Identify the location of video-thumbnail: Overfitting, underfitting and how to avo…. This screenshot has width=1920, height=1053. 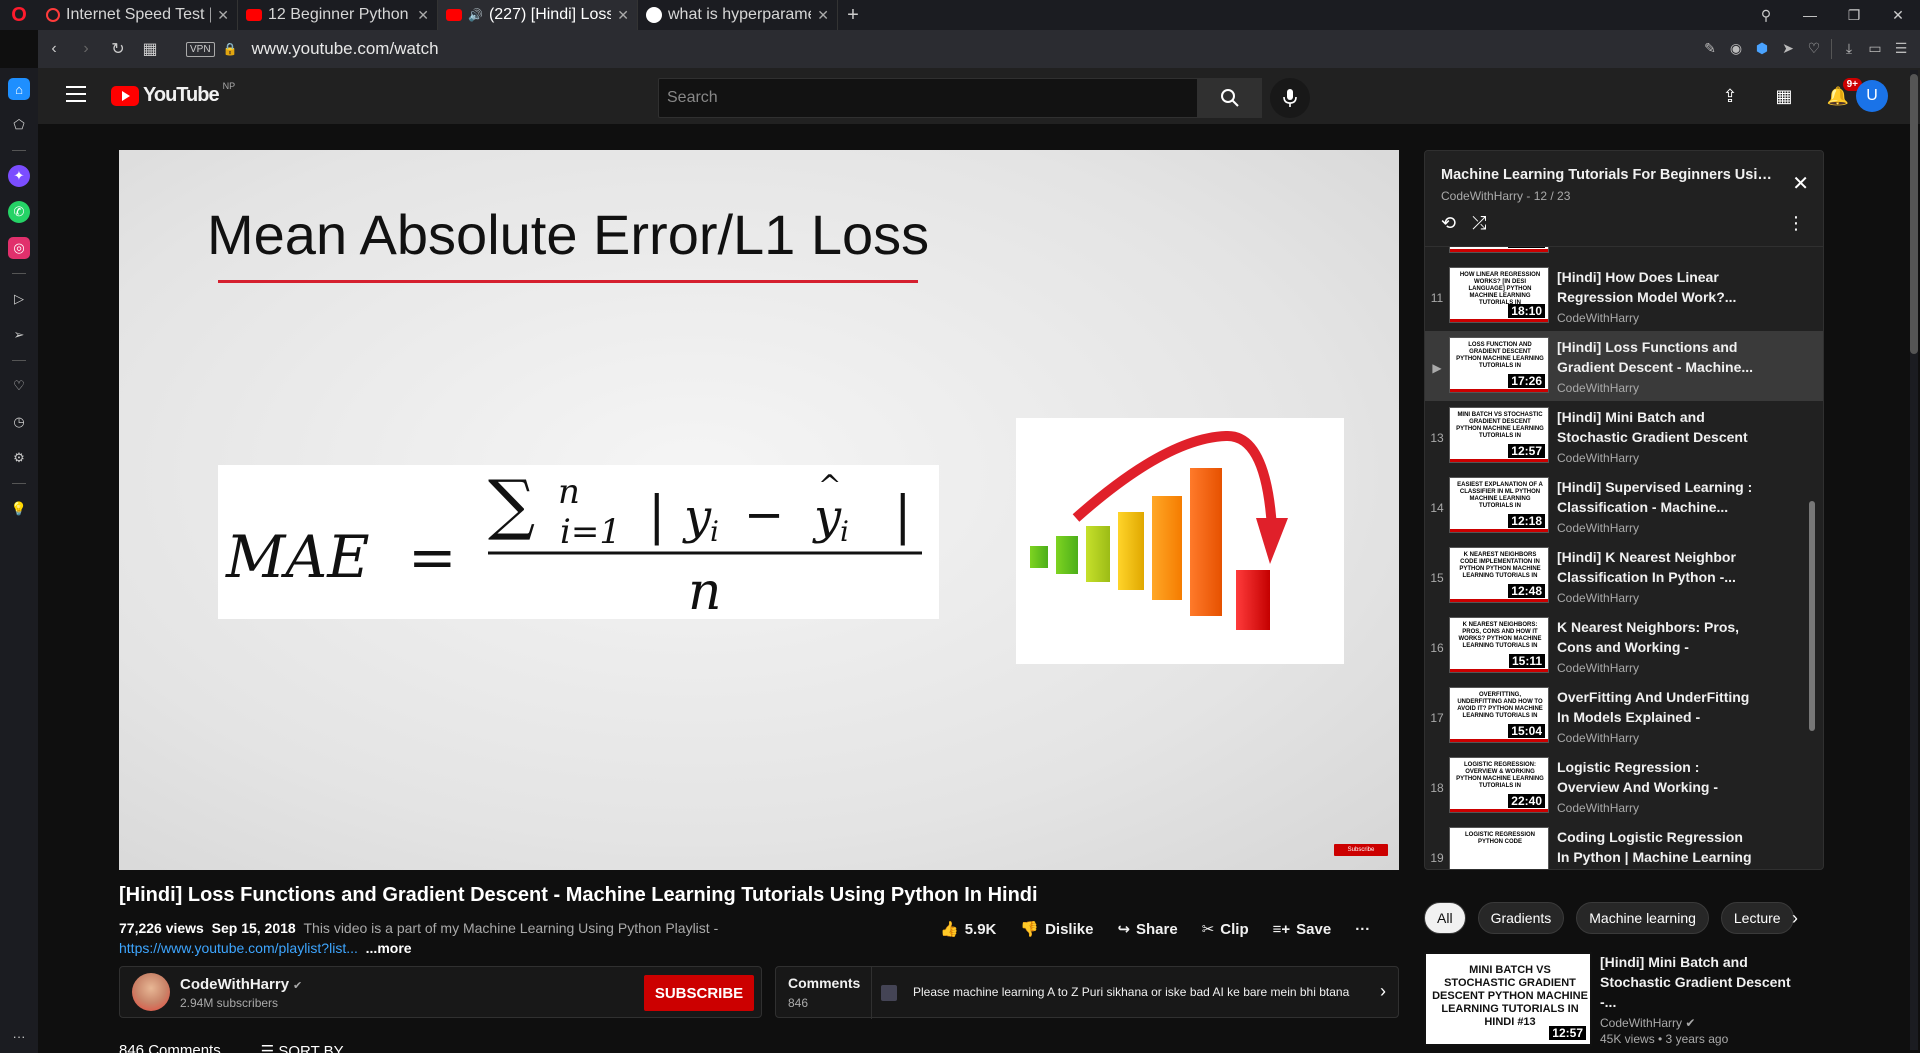
(1499, 715).